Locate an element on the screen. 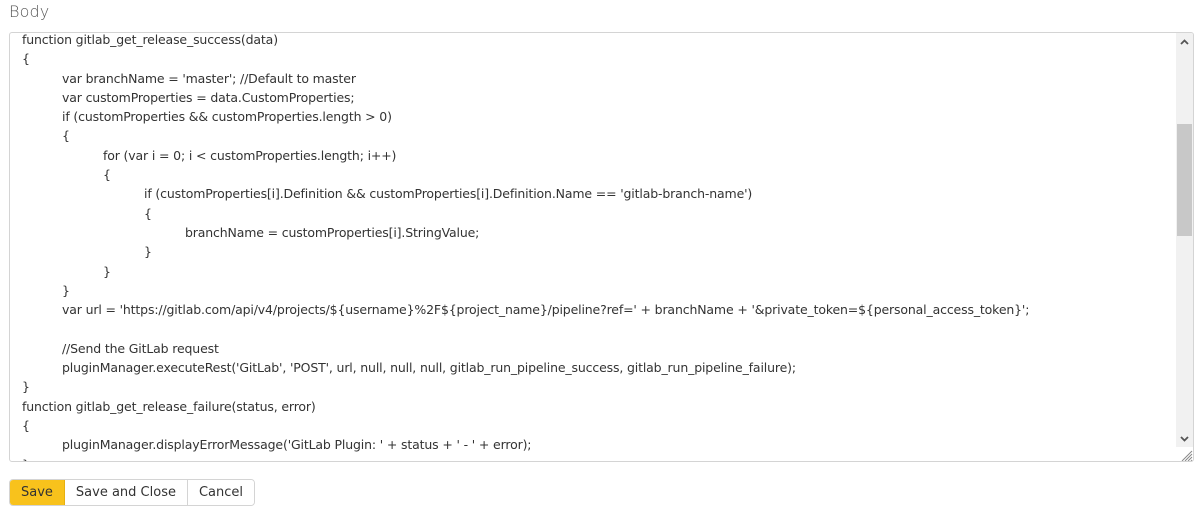  chevron-down-icon is located at coordinates (1184, 438).